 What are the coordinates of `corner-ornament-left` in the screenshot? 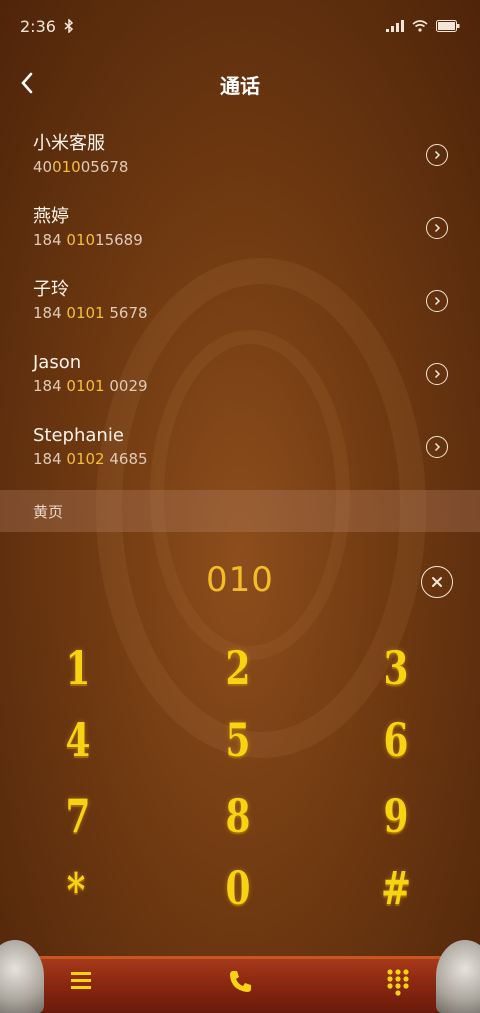 It's located at (22, 976).